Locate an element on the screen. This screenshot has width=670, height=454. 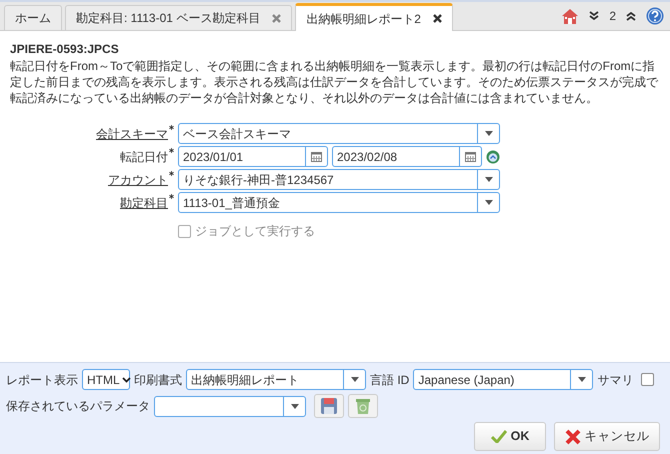
home-icon is located at coordinates (570, 15).